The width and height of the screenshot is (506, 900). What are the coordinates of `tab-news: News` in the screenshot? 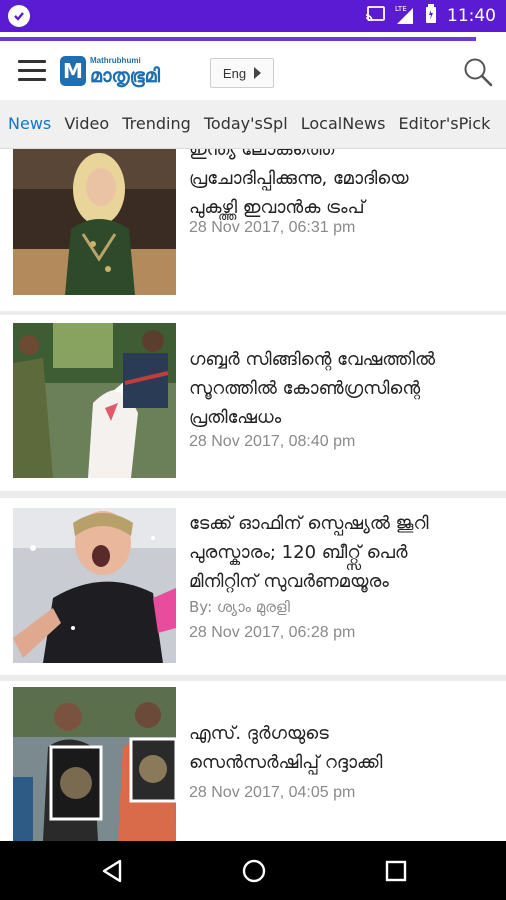 It's located at (27, 124).